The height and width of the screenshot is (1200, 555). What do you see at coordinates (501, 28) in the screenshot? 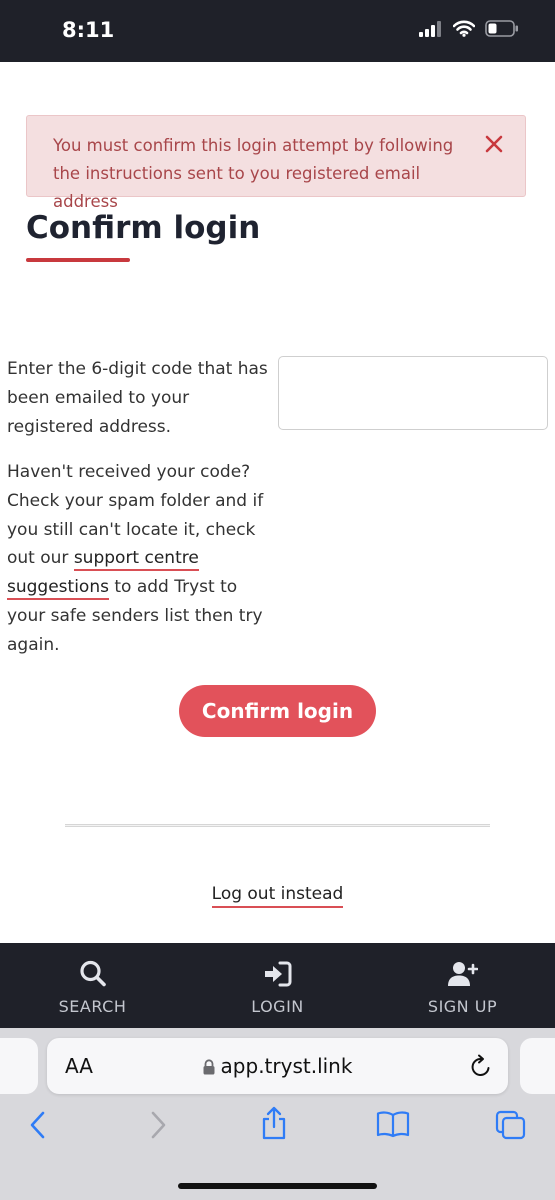
I see `battery-icon` at bounding box center [501, 28].